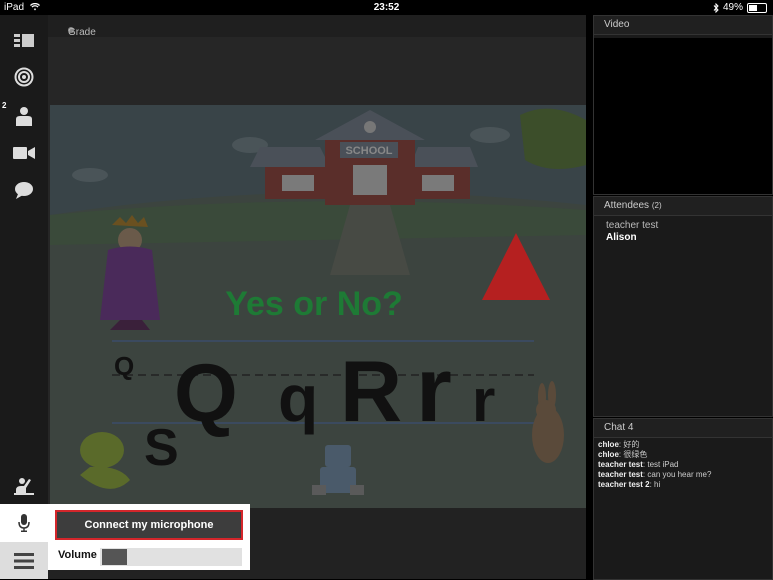 This screenshot has width=773, height=580. What do you see at coordinates (161, 448) in the screenshot?
I see `letter-s: S` at bounding box center [161, 448].